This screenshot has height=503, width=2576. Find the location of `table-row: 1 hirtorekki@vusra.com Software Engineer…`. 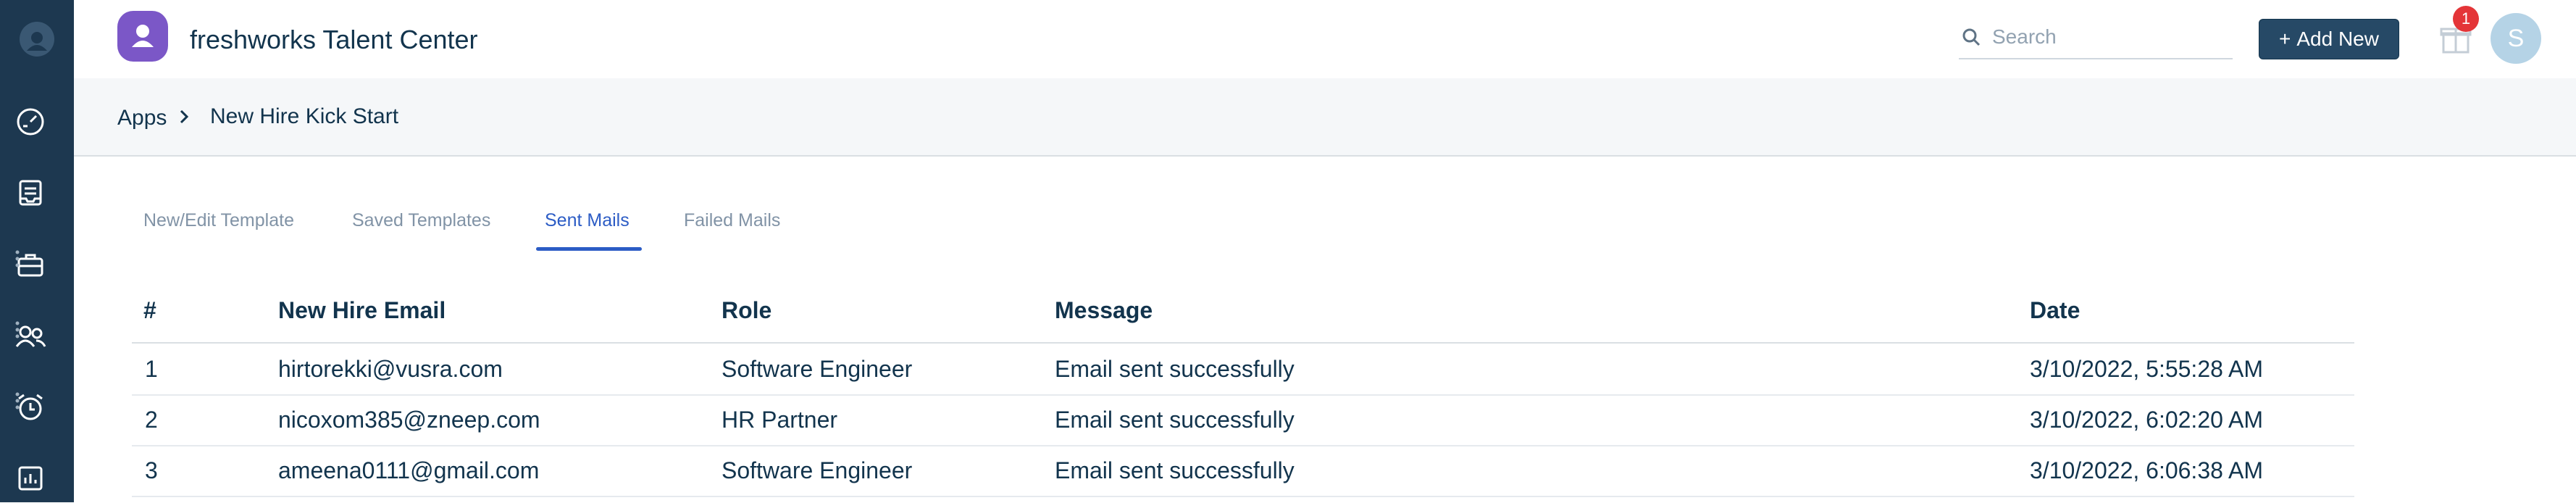

table-row: 1 hirtorekki@vusra.com Software Engineer… is located at coordinates (1243, 370).